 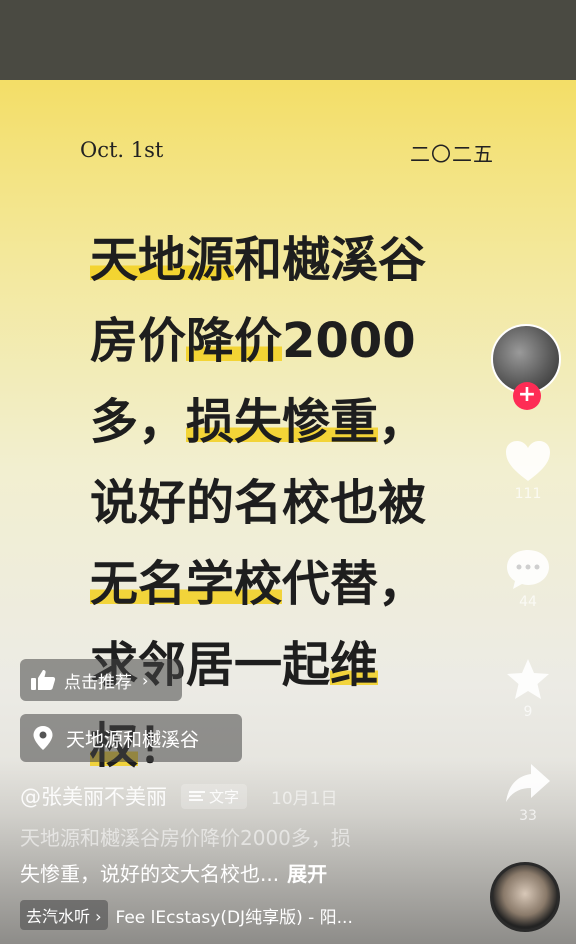 I want to click on headline-line: 说好的名校也被, so click(x=300, y=503).